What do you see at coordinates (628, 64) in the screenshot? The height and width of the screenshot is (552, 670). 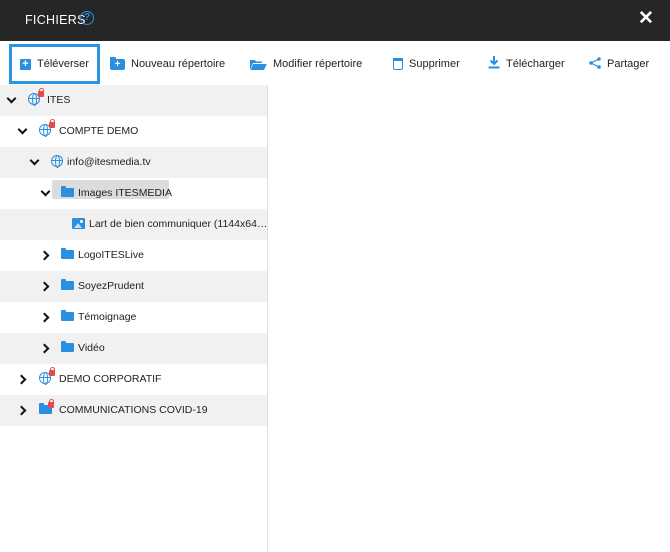 I see `share-label: Partager` at bounding box center [628, 64].